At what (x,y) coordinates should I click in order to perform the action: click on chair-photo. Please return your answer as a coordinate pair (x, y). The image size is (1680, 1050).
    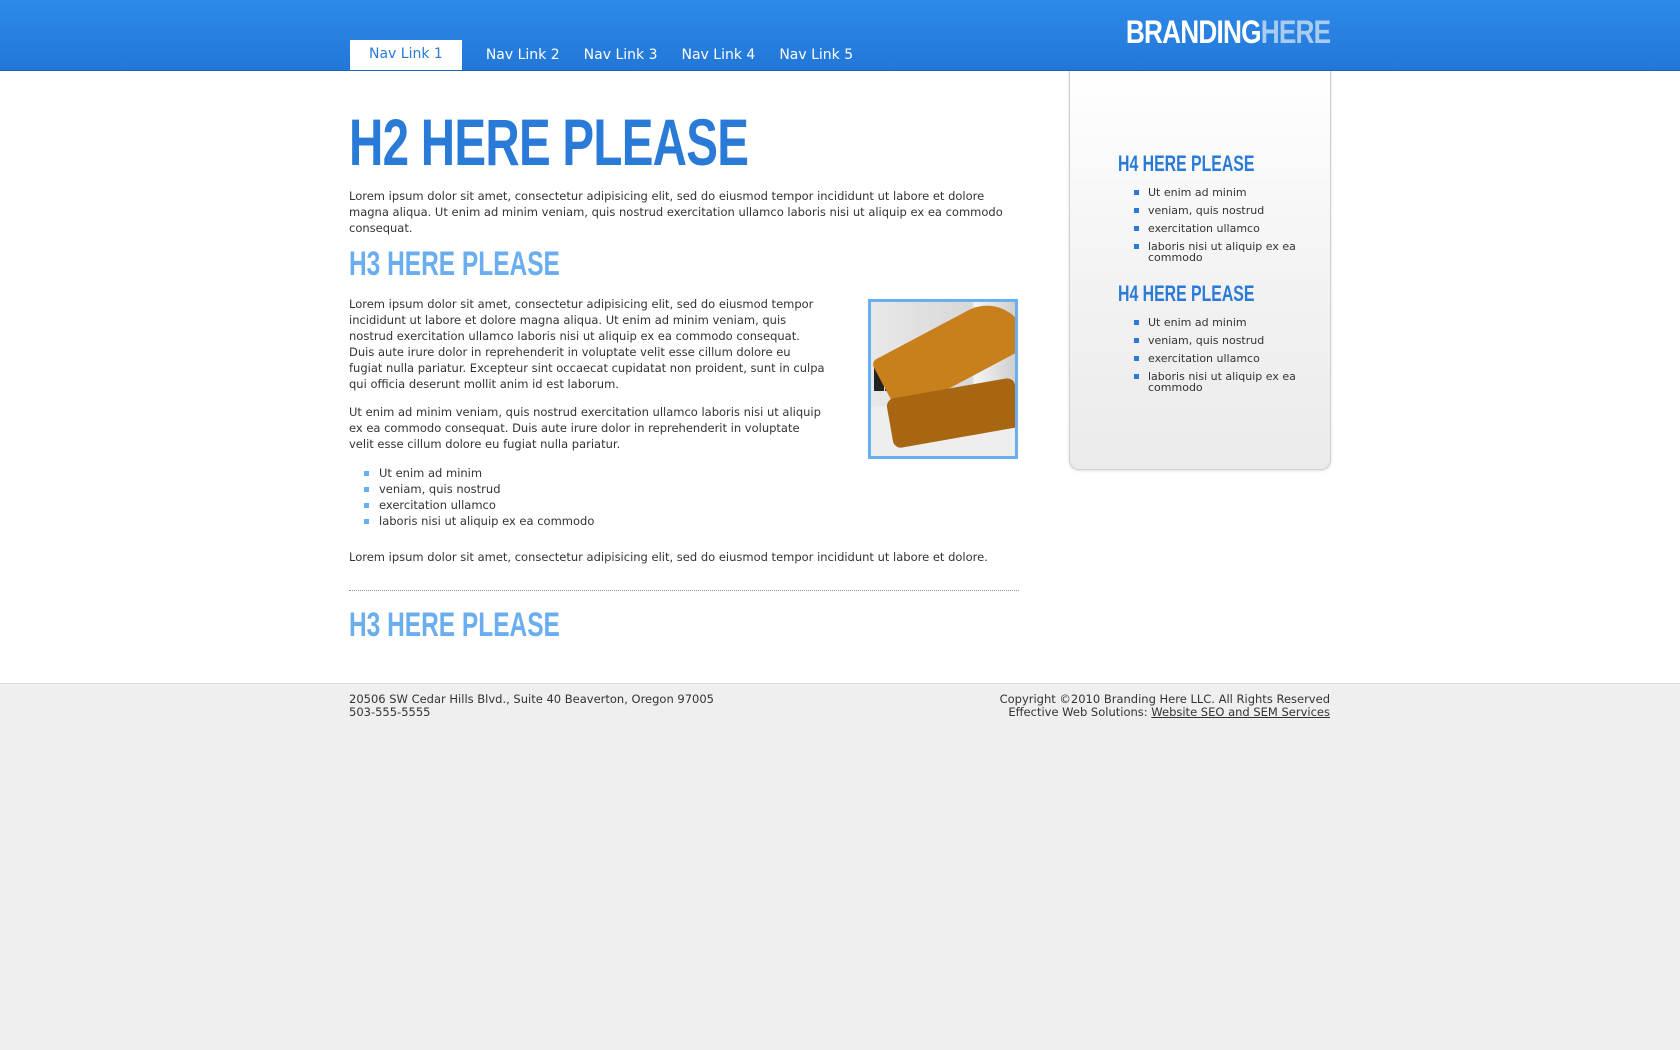
    Looking at the image, I should click on (943, 379).